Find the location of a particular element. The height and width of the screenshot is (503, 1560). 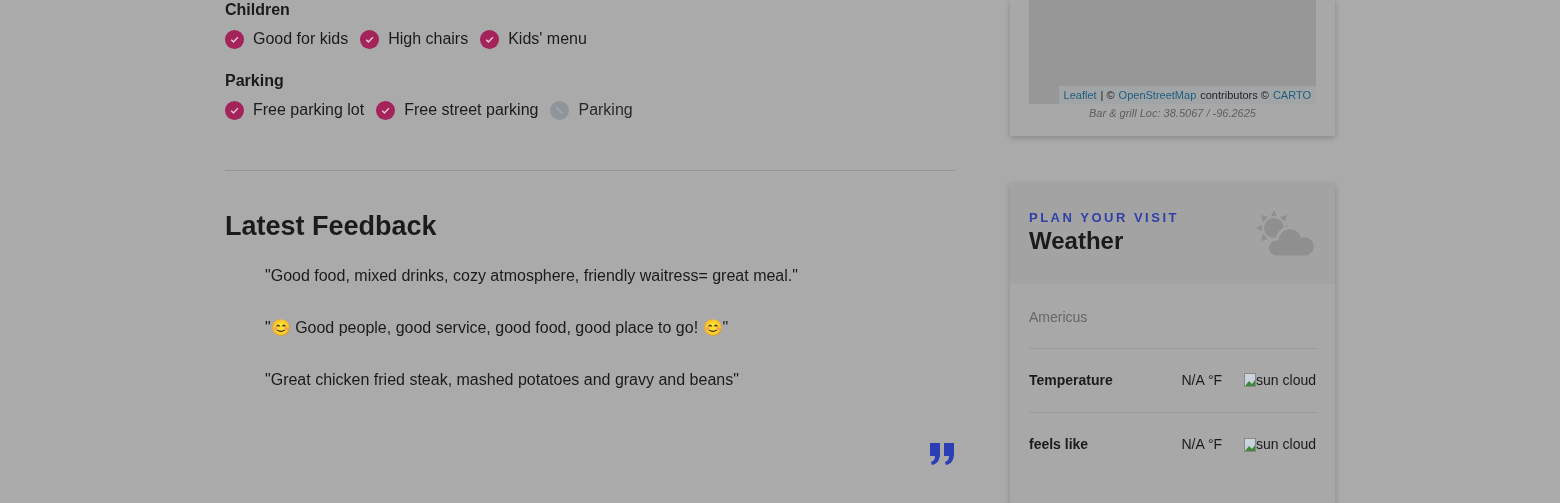

attribution-link: OpenStreetMap is located at coordinates (1157, 94).